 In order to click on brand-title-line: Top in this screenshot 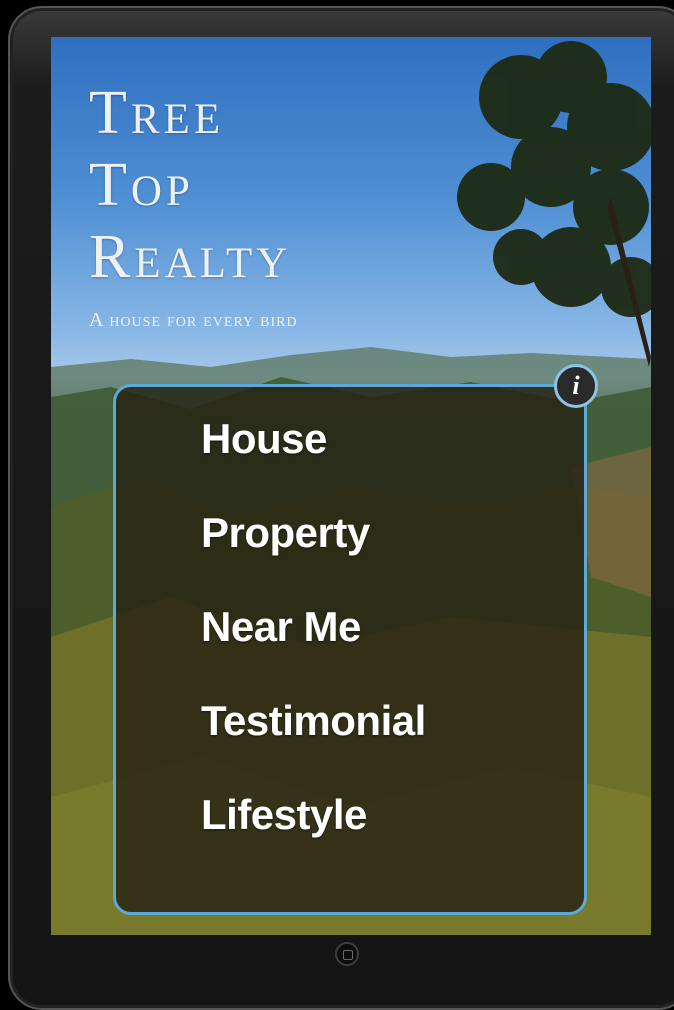, I will do `click(141, 185)`.